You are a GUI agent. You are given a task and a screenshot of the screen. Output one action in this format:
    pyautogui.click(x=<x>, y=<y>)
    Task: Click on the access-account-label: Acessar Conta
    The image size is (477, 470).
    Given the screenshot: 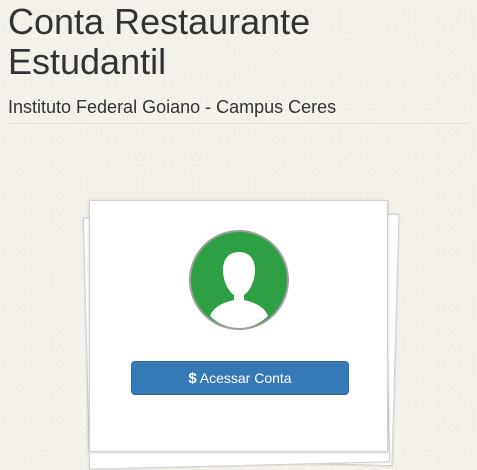 What is the action you would take?
    pyautogui.click(x=245, y=378)
    